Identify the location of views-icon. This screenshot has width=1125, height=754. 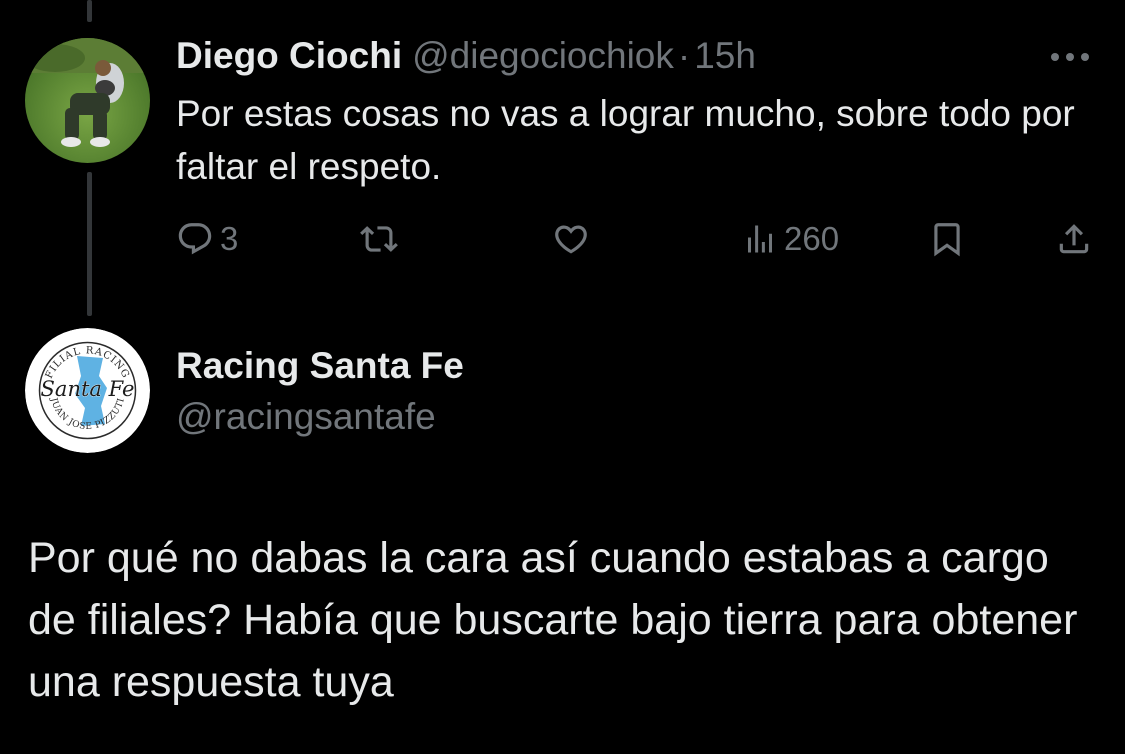
(760, 239).